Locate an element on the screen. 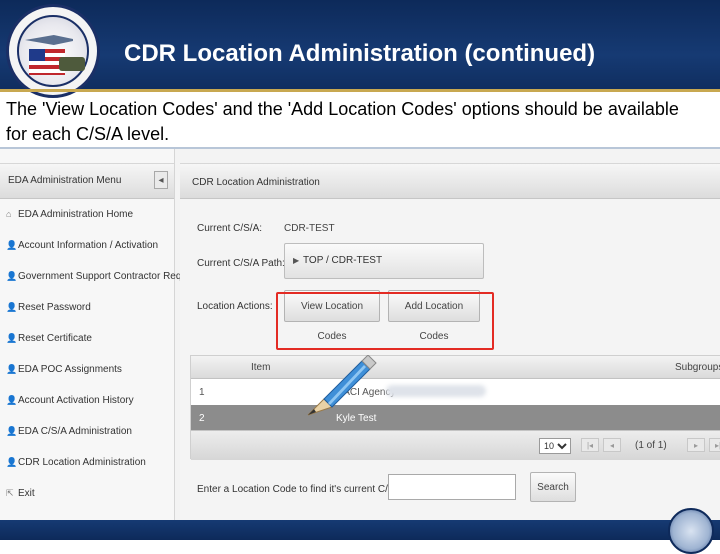  sidebar-item-reset-password: 👤 Reset Password is located at coordinates (87, 307).